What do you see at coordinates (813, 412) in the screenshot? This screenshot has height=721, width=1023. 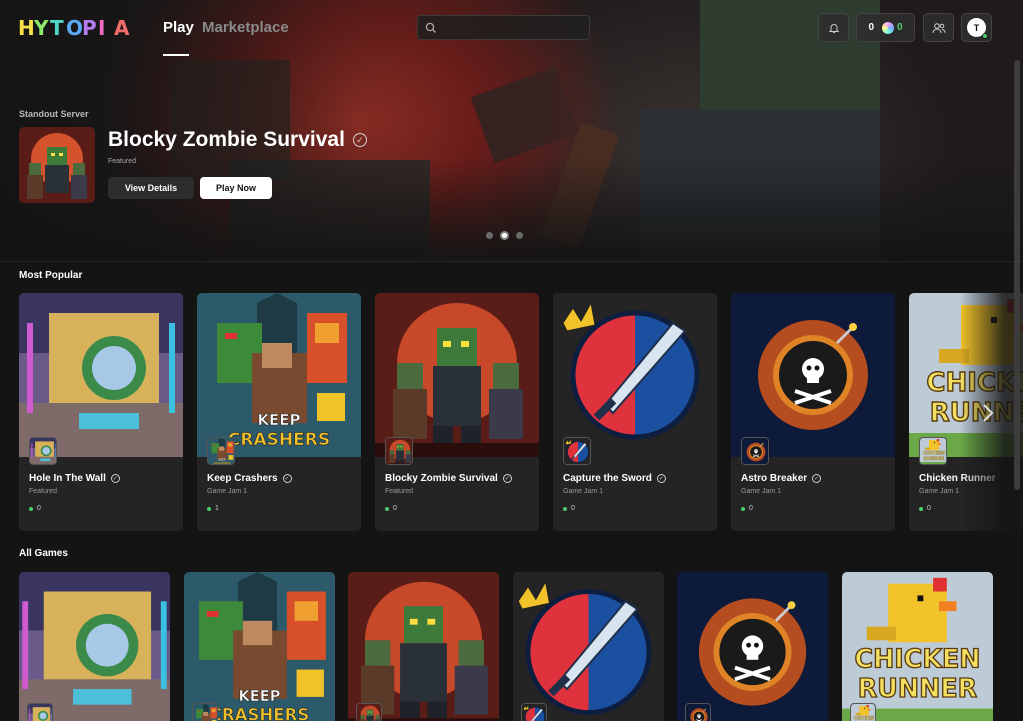 I see `game-card: Astro Breaker ✓ Game Jam 1 0` at bounding box center [813, 412].